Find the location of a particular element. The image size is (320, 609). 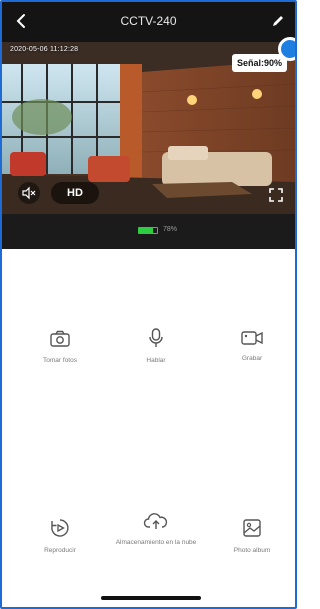

signal-badge: Señal:90% is located at coordinates (259, 63).